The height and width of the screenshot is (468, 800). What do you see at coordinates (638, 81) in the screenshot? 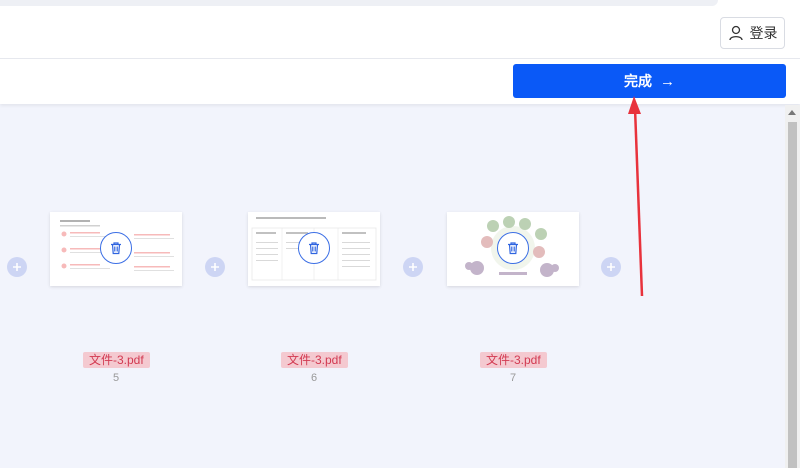
I see `done-label: 完成` at bounding box center [638, 81].